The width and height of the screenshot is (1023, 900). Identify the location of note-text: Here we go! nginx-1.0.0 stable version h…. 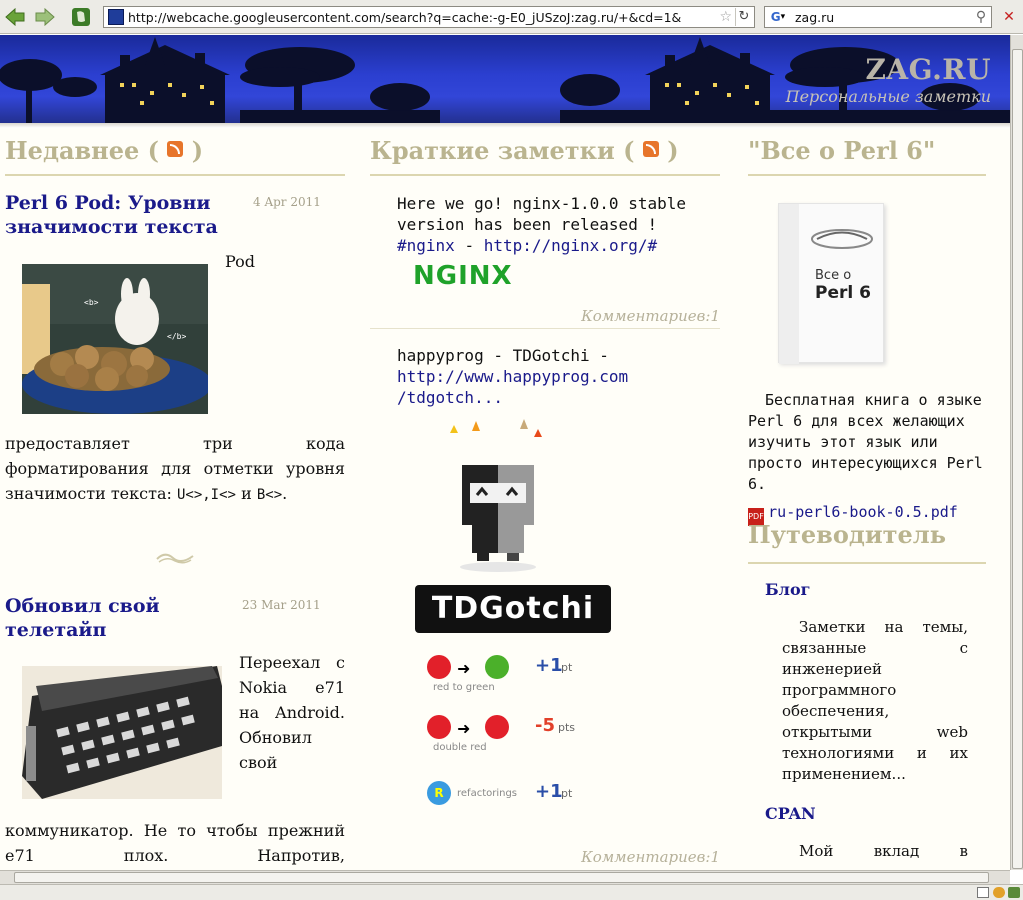
(541, 224).